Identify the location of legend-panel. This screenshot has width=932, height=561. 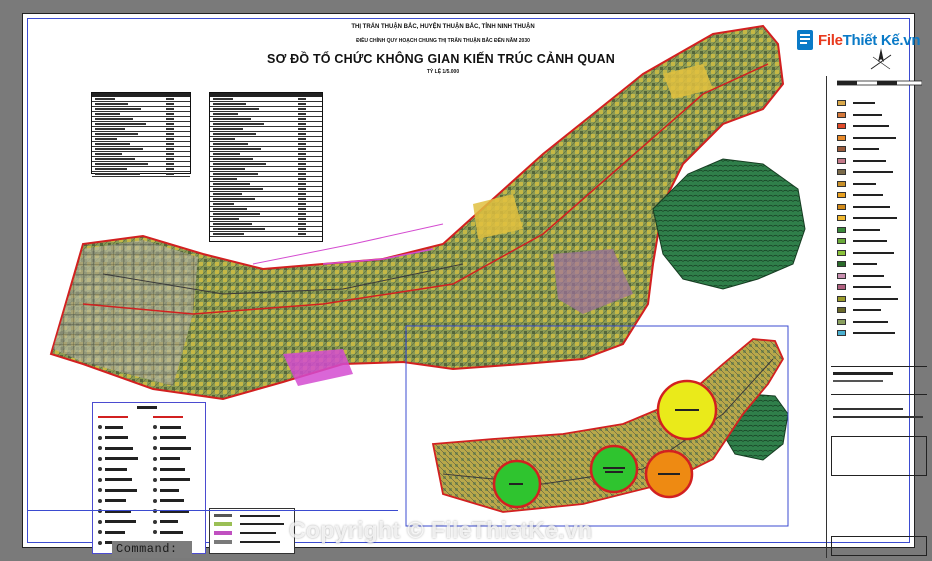
(879, 317).